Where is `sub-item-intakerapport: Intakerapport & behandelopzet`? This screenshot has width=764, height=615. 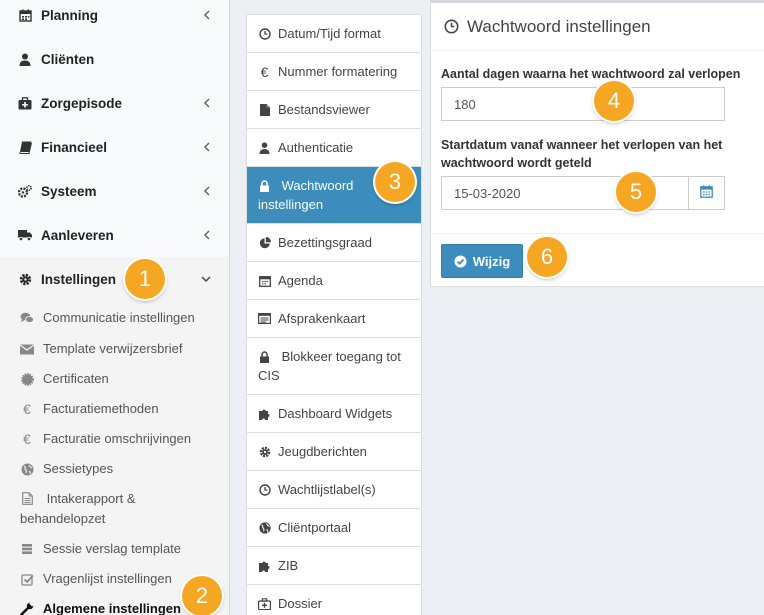
sub-item-intakerapport: Intakerapport & behandelopzet is located at coordinates (114, 511).